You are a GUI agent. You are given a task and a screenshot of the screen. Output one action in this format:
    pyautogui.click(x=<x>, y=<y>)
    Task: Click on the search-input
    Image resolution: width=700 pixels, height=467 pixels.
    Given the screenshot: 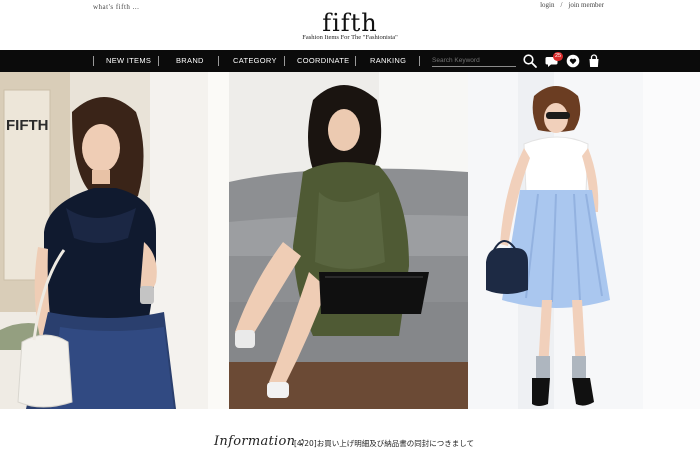 What is the action you would take?
    pyautogui.click(x=474, y=61)
    